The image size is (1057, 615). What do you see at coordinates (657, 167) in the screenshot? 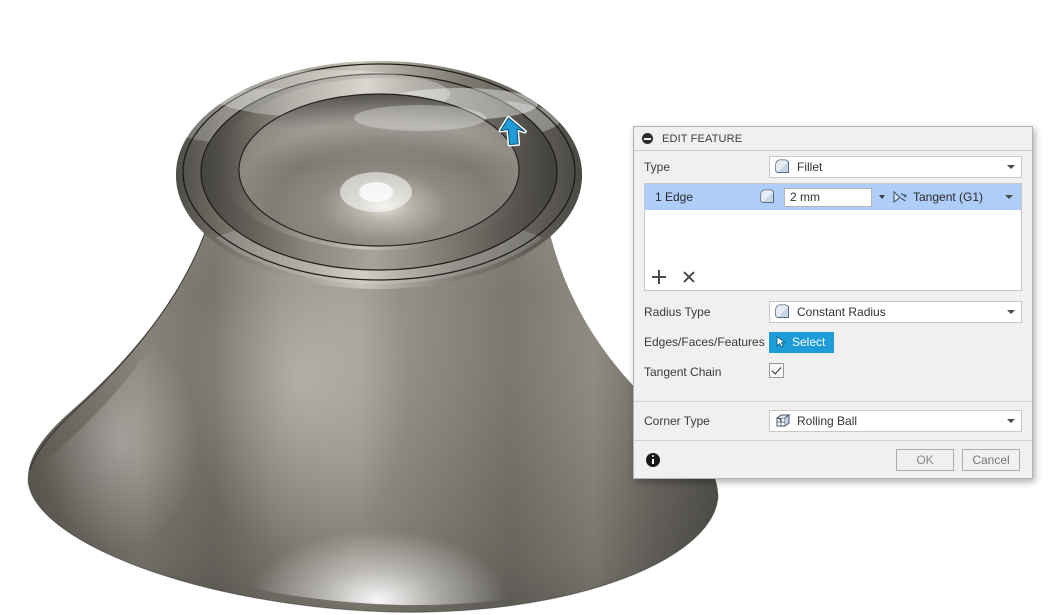
I see `type-label: Type` at bounding box center [657, 167].